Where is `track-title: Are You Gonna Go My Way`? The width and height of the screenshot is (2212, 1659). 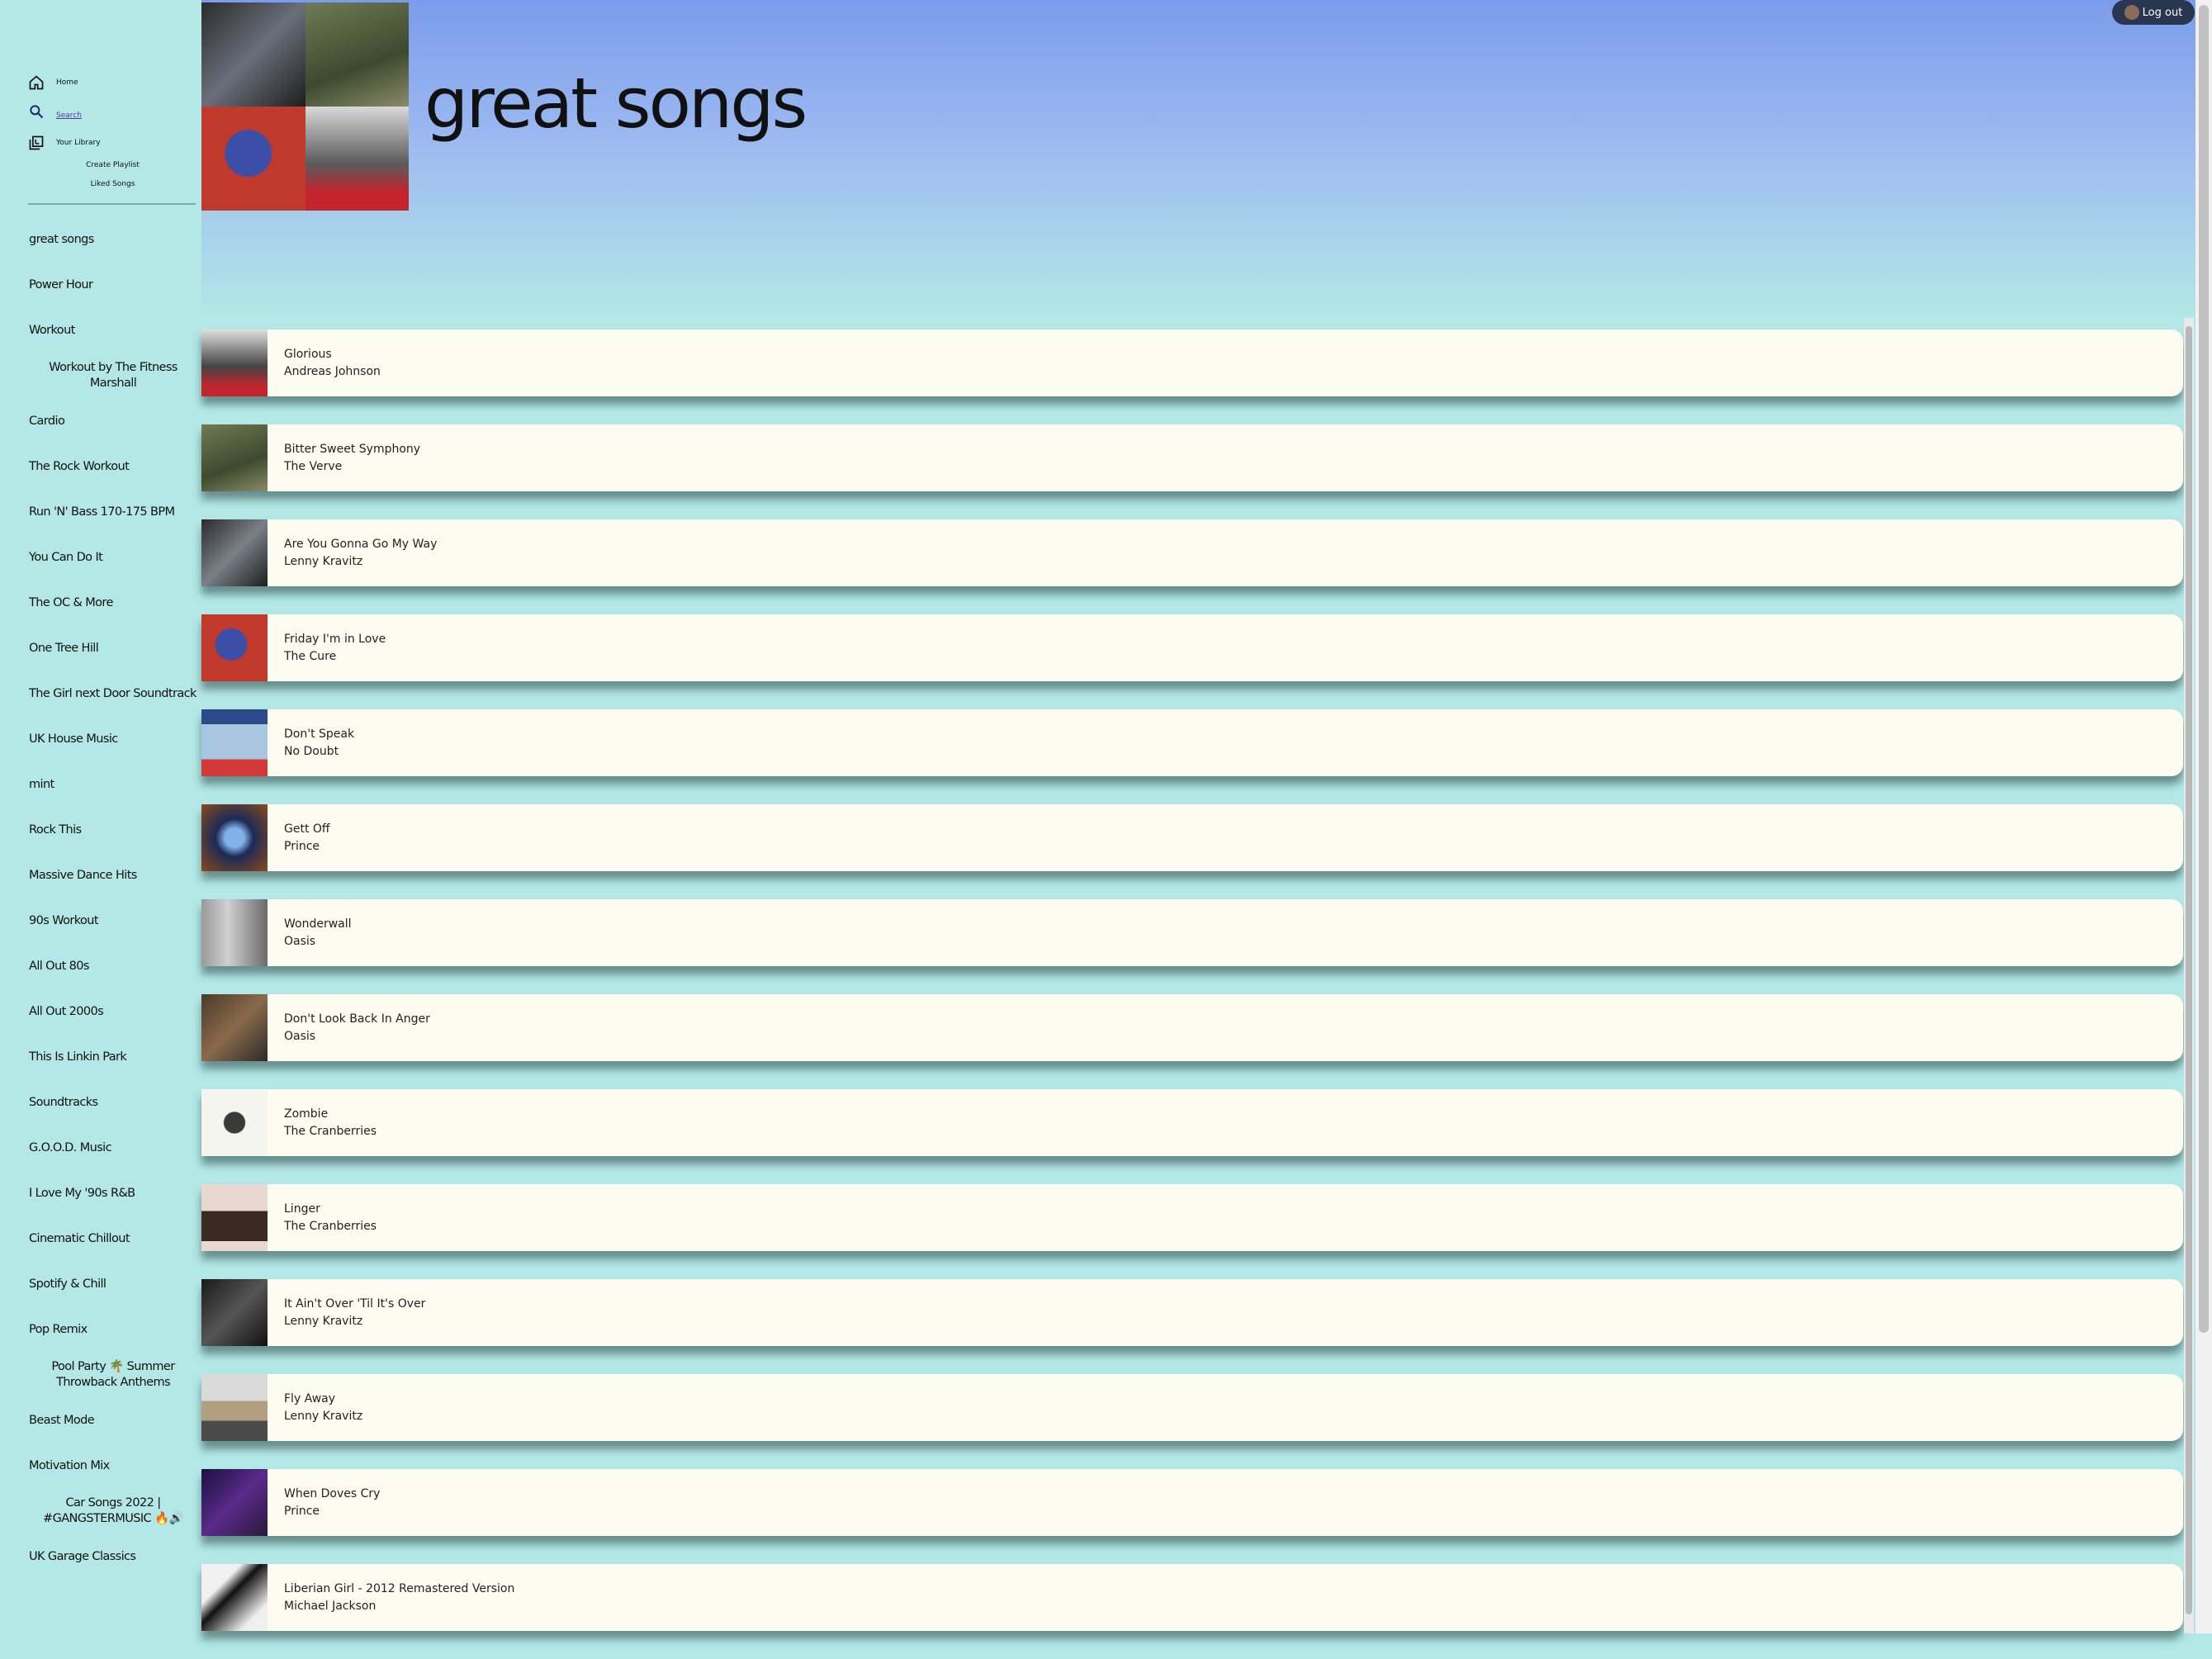
track-title: Are You Gonna Go My Way is located at coordinates (361, 544).